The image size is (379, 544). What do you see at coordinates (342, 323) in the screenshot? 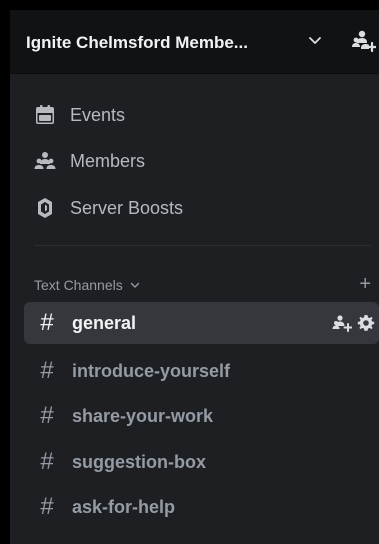
I see `invite-icon` at bounding box center [342, 323].